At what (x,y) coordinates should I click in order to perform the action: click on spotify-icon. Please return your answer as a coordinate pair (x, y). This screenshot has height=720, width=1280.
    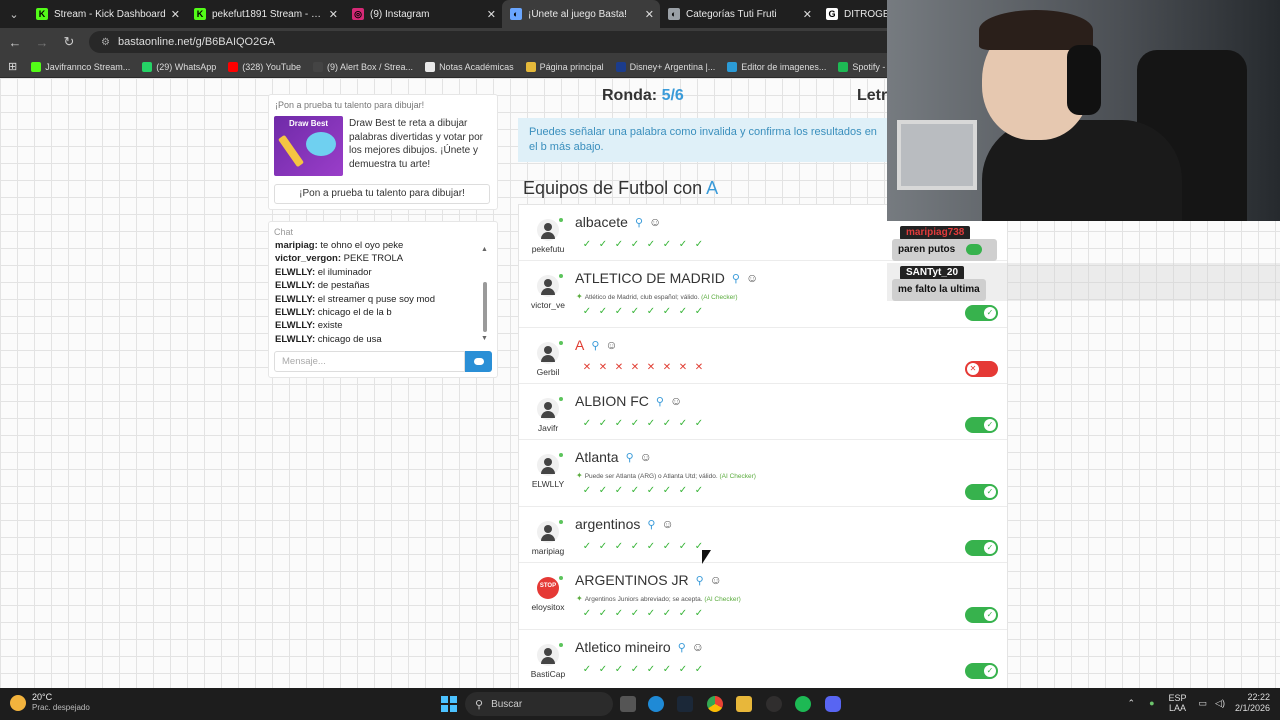
    Looking at the image, I should click on (803, 704).